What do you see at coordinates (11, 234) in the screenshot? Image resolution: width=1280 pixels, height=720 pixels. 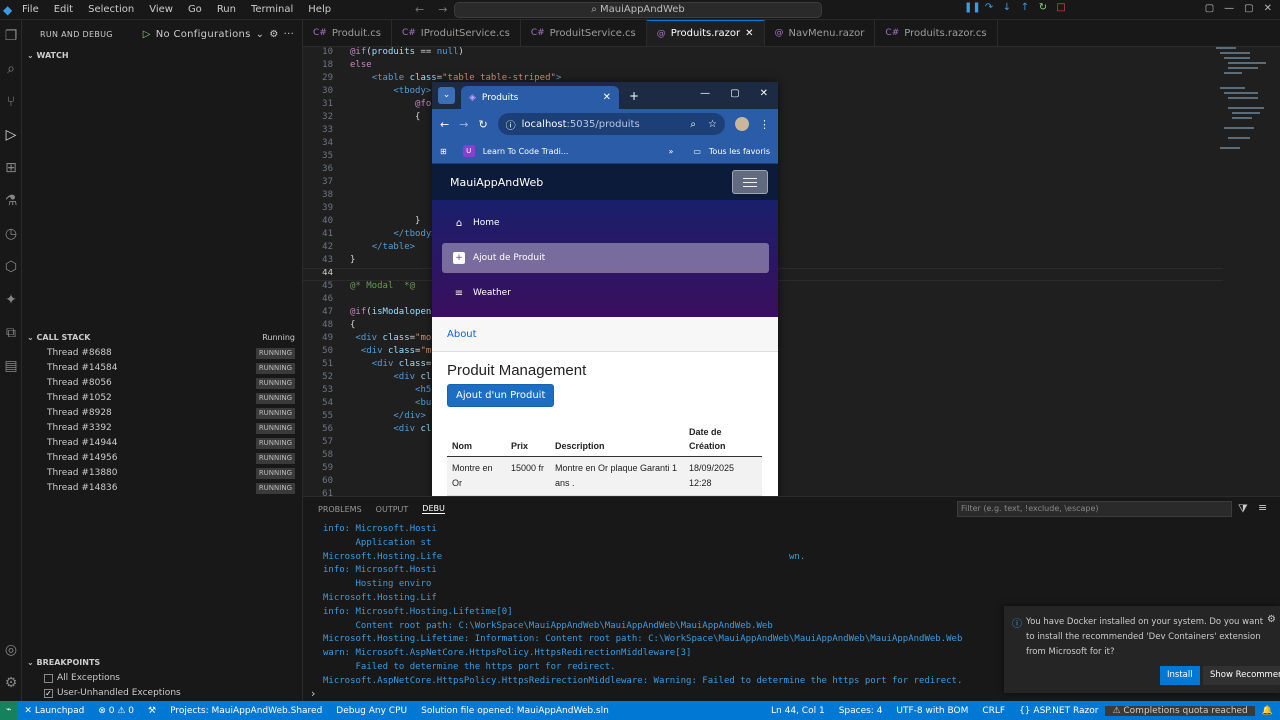 I see `timeline-icon: ◷` at bounding box center [11, 234].